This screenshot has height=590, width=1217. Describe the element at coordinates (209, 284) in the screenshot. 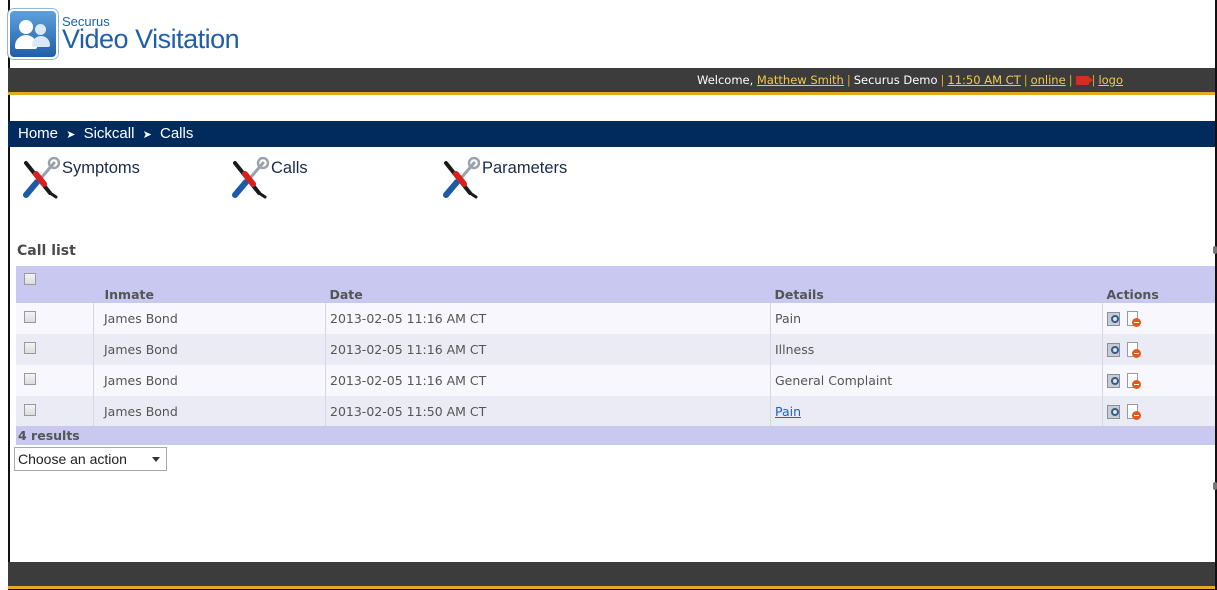

I see `column-header-inmate: Inmate` at that location.